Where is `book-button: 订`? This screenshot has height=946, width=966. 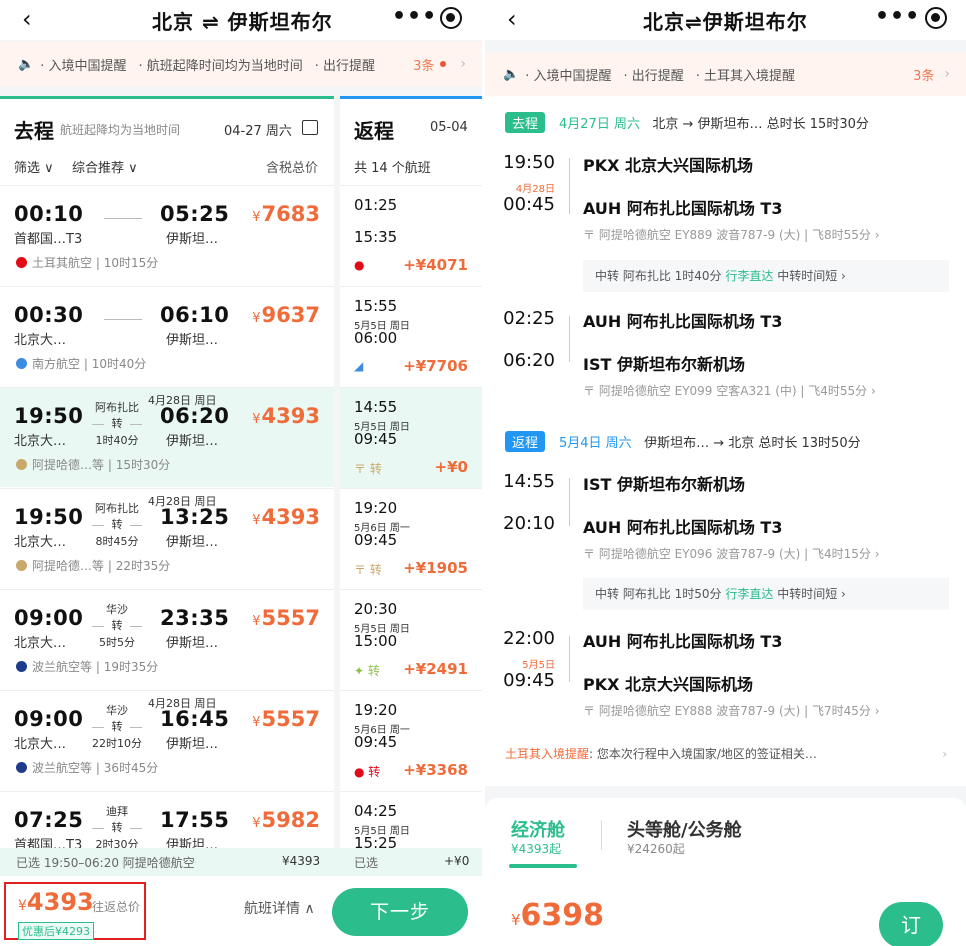
book-button: 订 is located at coordinates (911, 924).